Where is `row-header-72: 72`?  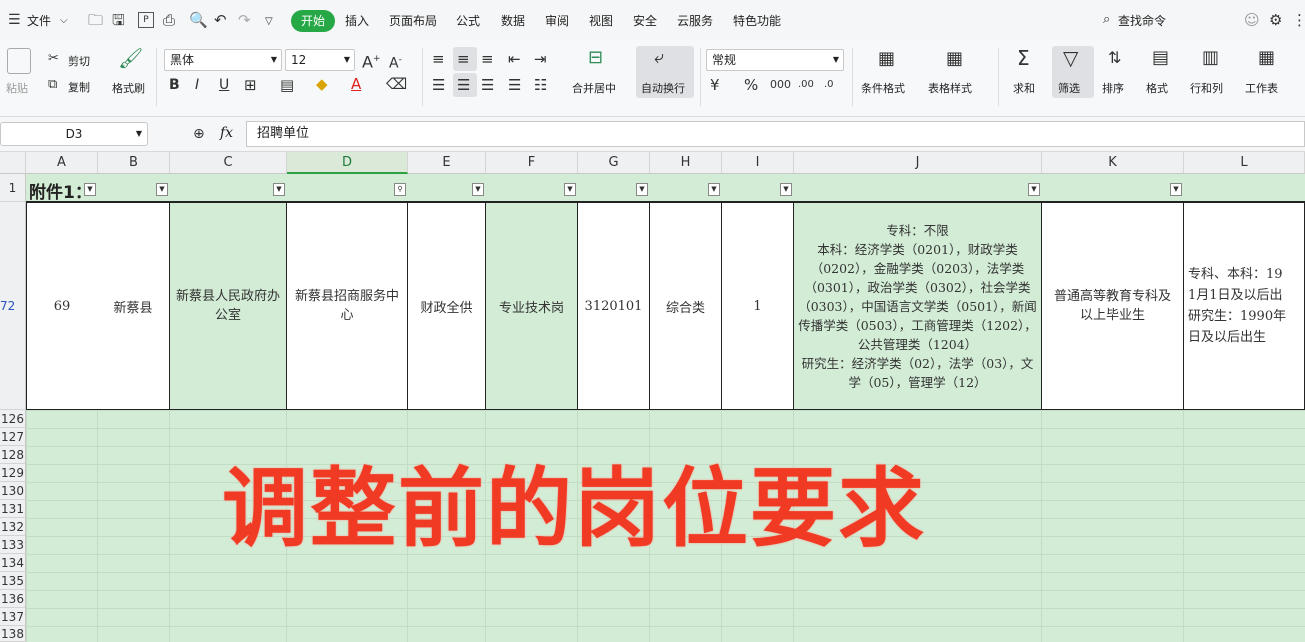 row-header-72: 72 is located at coordinates (13, 306).